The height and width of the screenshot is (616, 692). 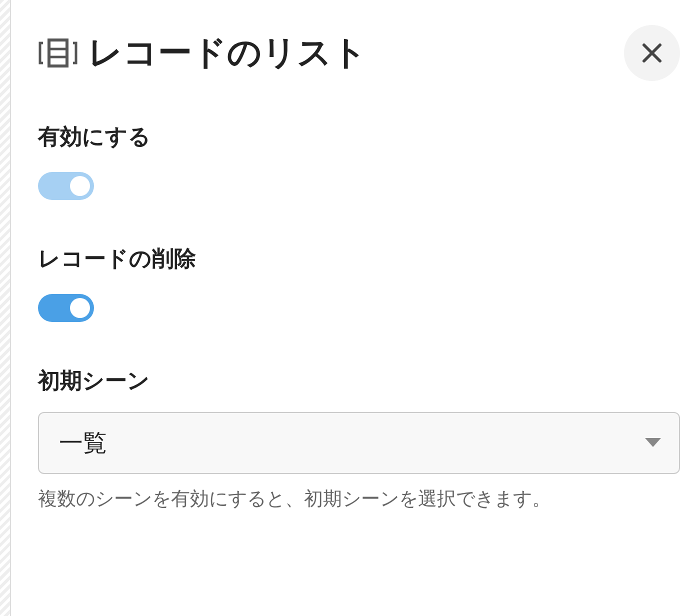 What do you see at coordinates (117, 260) in the screenshot?
I see `setting-label: レコードの削除` at bounding box center [117, 260].